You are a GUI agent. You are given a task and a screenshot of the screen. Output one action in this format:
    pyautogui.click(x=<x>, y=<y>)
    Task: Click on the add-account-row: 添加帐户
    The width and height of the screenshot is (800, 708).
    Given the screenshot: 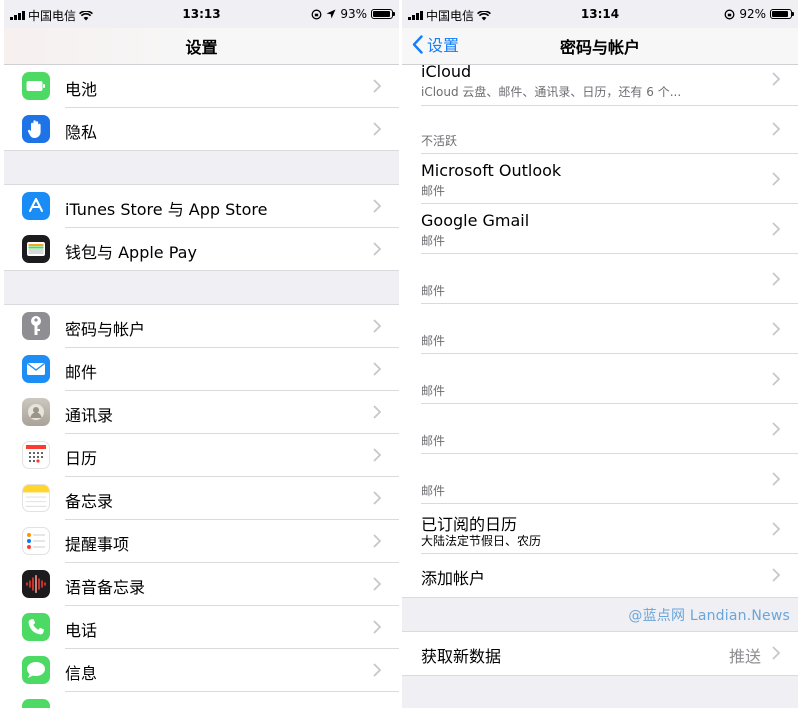 What is the action you would take?
    pyautogui.click(x=600, y=575)
    